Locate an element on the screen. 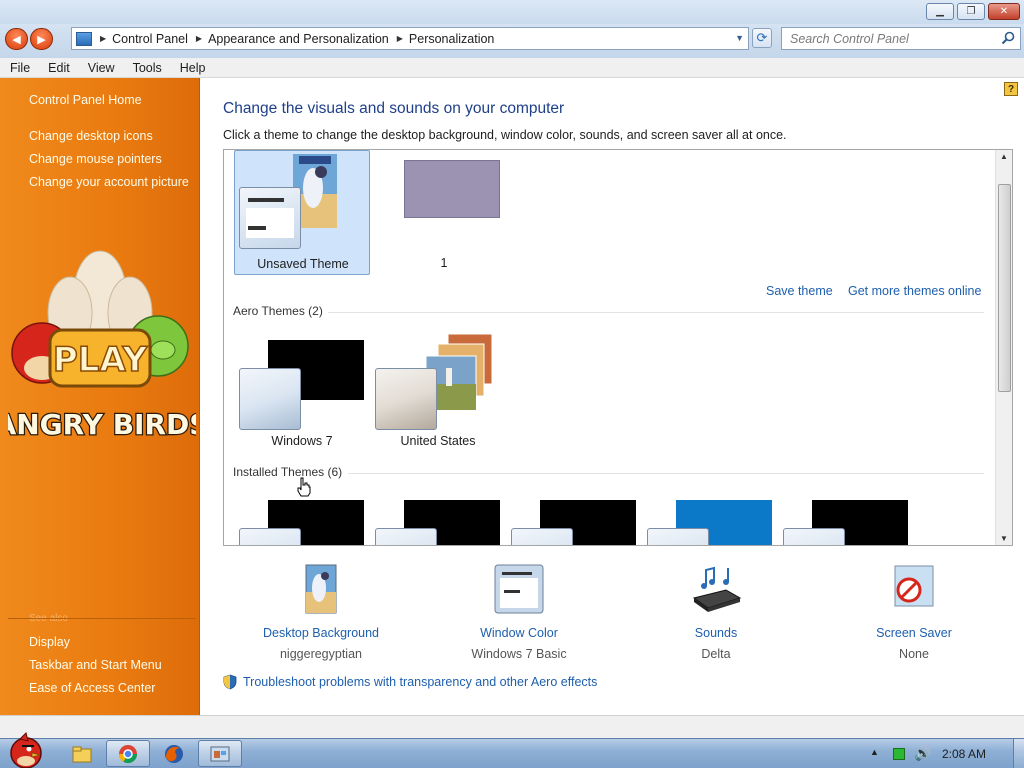 This screenshot has width=1024, height=768. back-button: ◀ is located at coordinates (16, 39).